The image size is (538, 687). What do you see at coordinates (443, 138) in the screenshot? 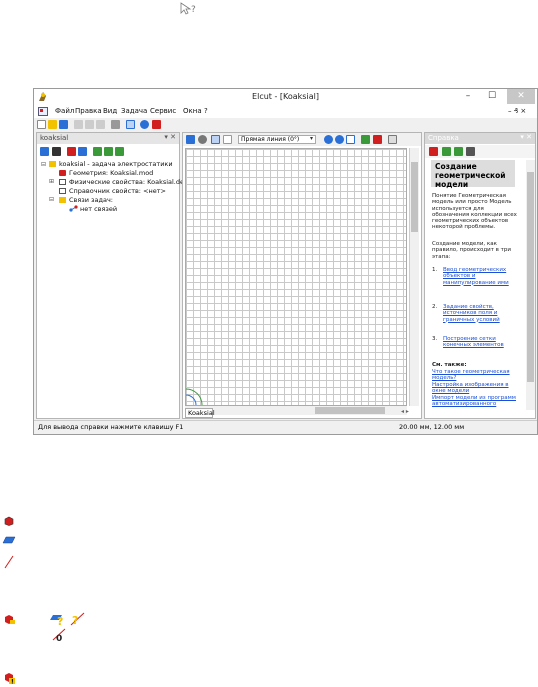
I see `help-panel-title: Справка` at bounding box center [443, 138].